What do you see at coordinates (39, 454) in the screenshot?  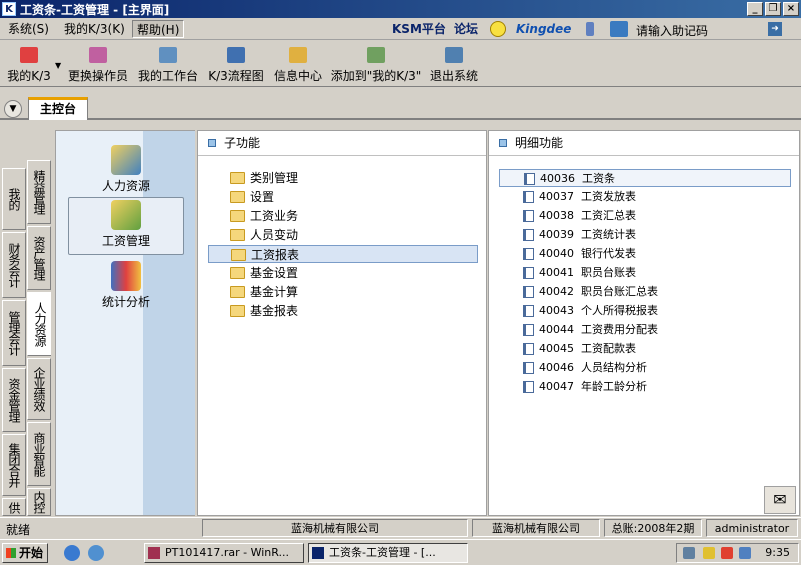 I see `vtab-business-intelligence: 商业智能` at bounding box center [39, 454].